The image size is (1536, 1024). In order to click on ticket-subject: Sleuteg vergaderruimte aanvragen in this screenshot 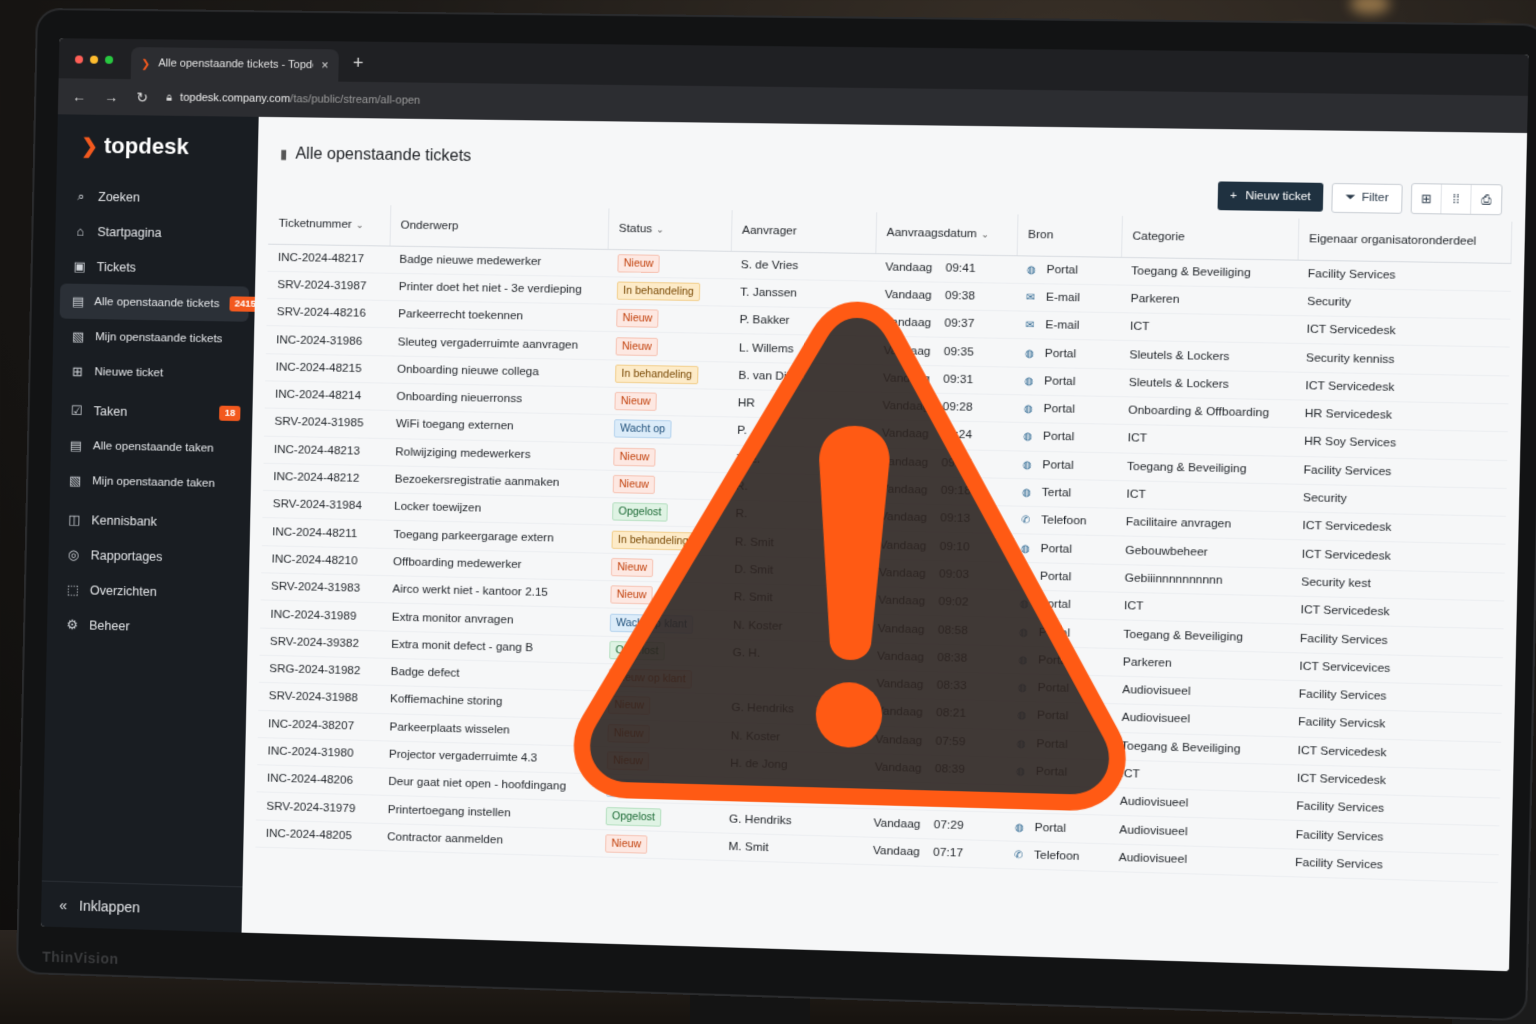, I will do `click(496, 344)`.